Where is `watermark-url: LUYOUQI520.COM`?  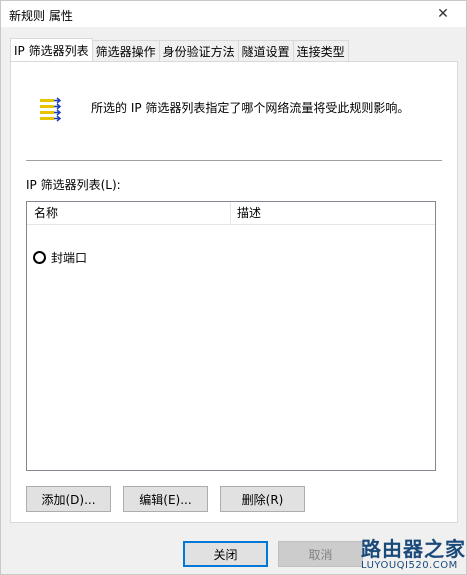 watermark-url: LUYOUQI520.COM is located at coordinates (409, 565).